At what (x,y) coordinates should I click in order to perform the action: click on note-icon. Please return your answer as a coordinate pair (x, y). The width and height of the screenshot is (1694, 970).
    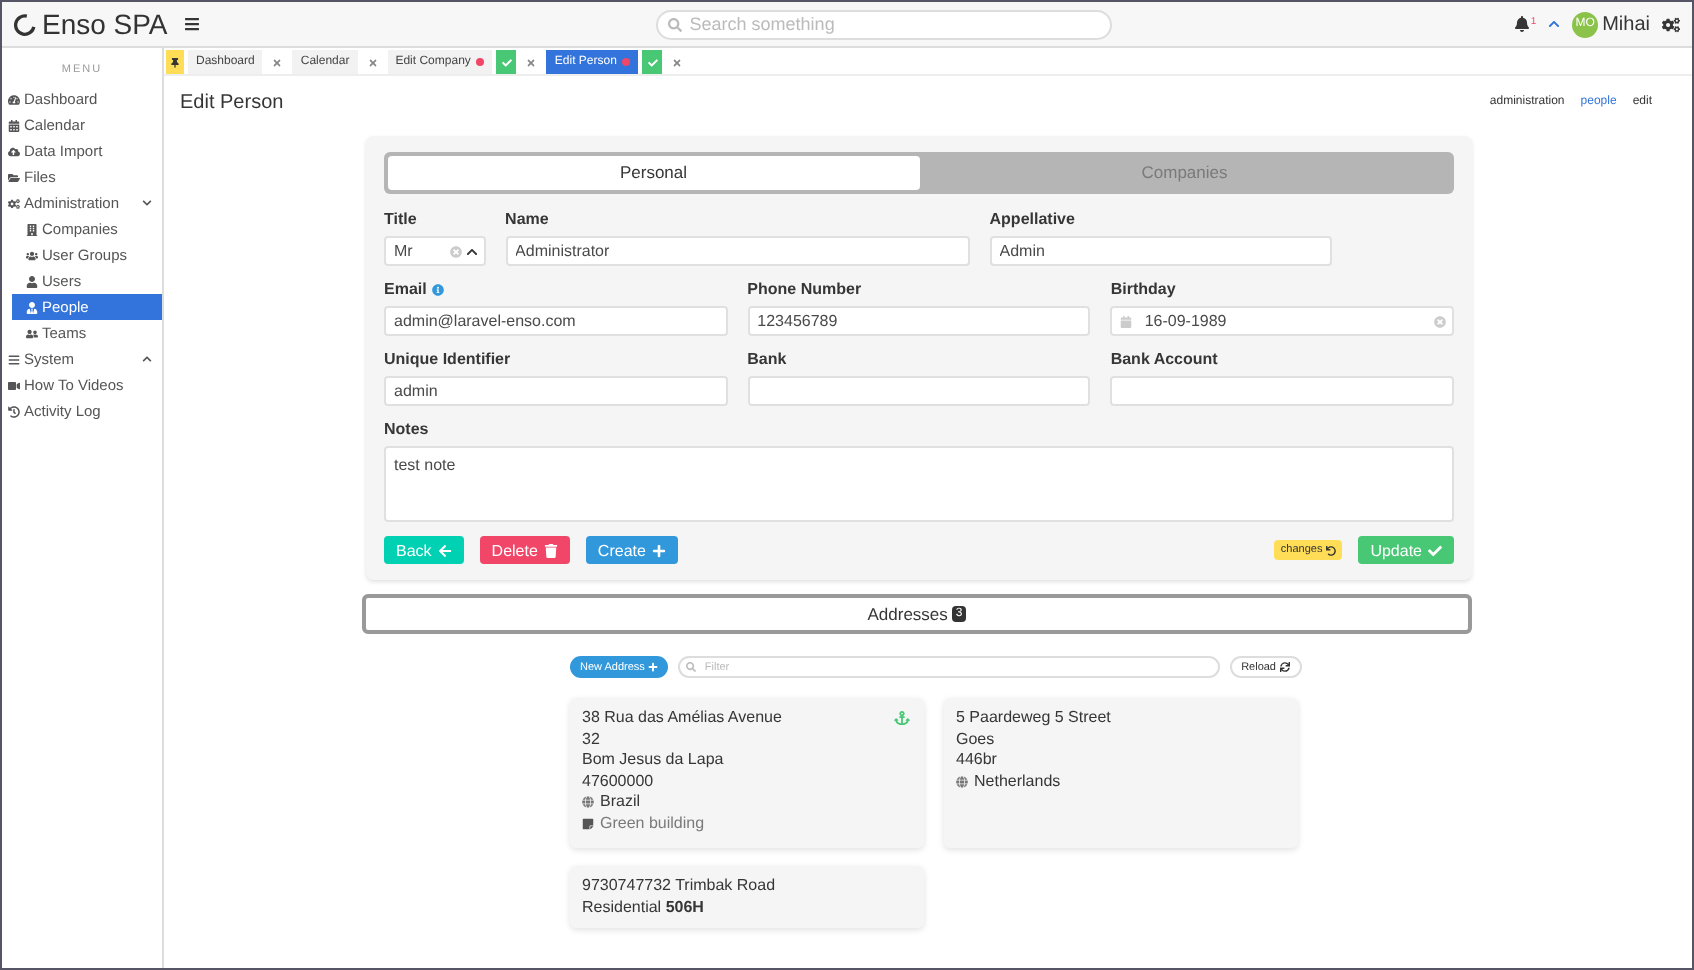
    Looking at the image, I should click on (588, 823).